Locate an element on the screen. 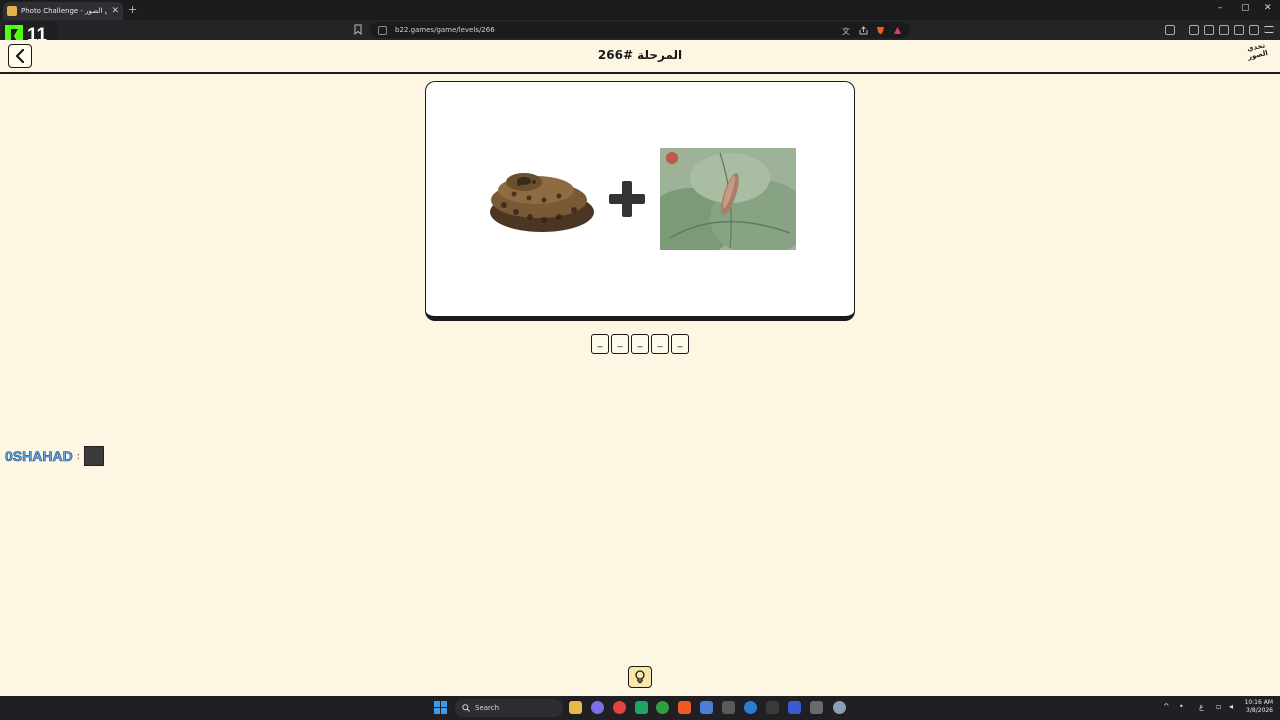 This screenshot has width=1280, height=720. wallet-icon is located at coordinates (1224, 30).